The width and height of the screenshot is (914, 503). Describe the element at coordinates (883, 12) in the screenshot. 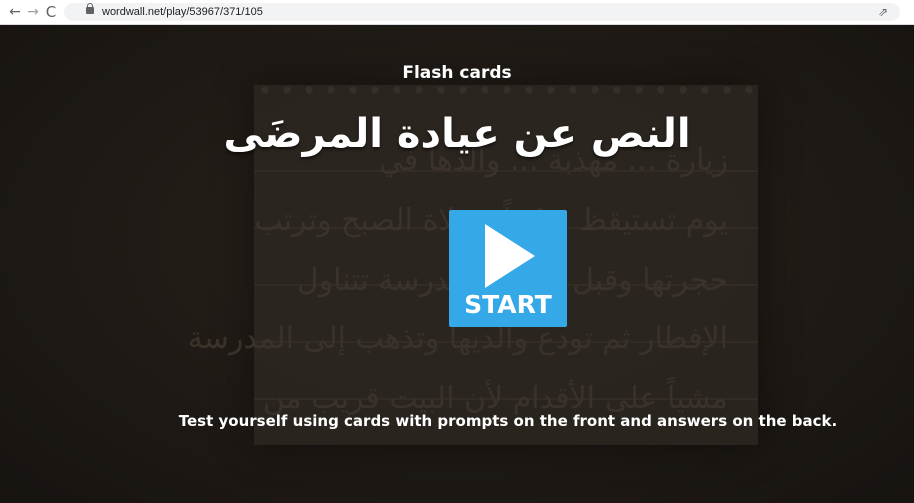

I see `share-icon: ⇗` at that location.